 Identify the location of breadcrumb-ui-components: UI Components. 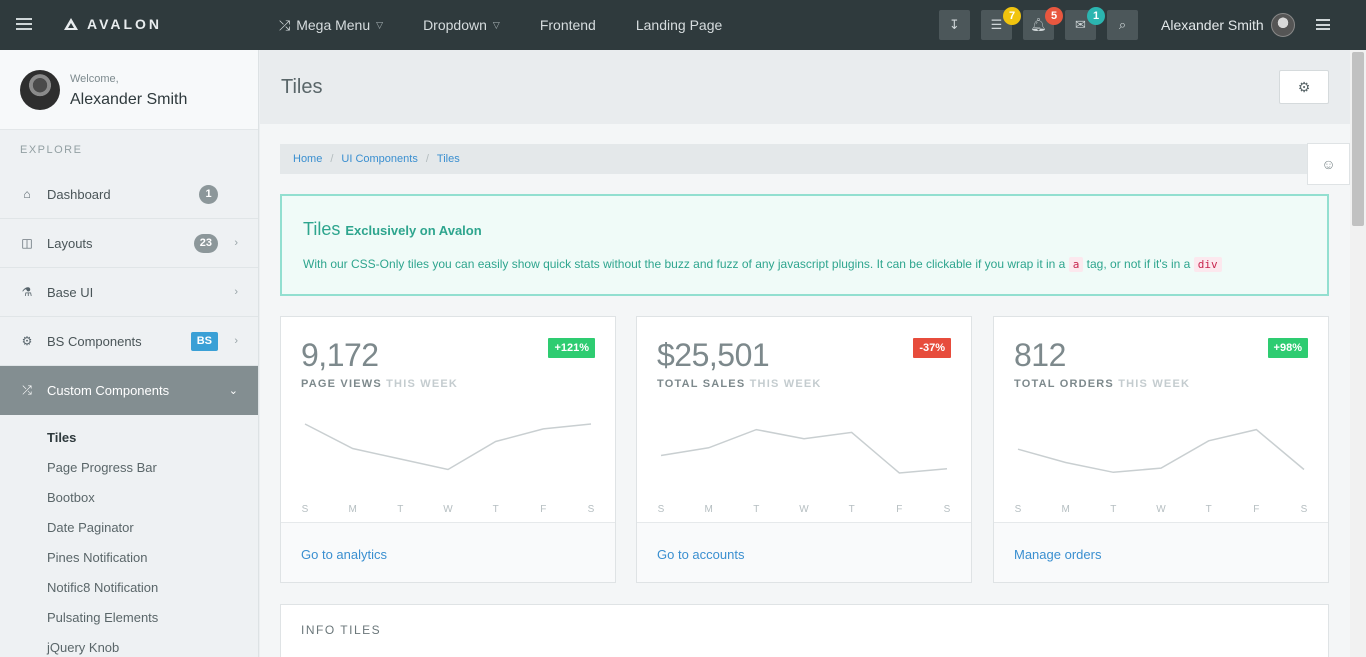
(379, 159).